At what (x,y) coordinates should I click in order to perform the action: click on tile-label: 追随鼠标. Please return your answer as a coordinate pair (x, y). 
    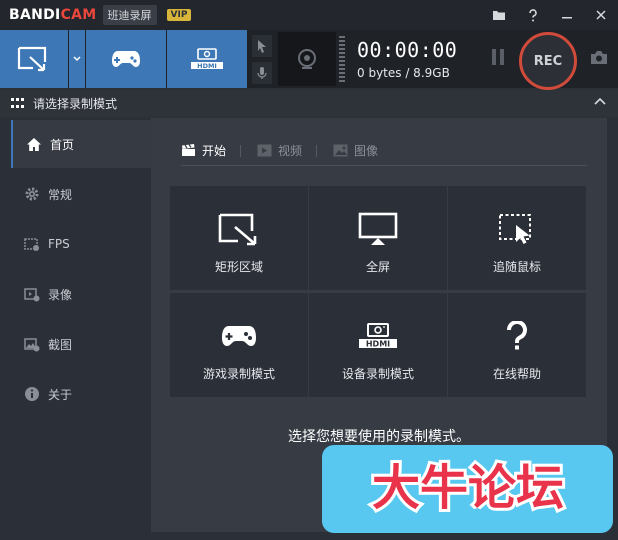
    Looking at the image, I should click on (516, 267).